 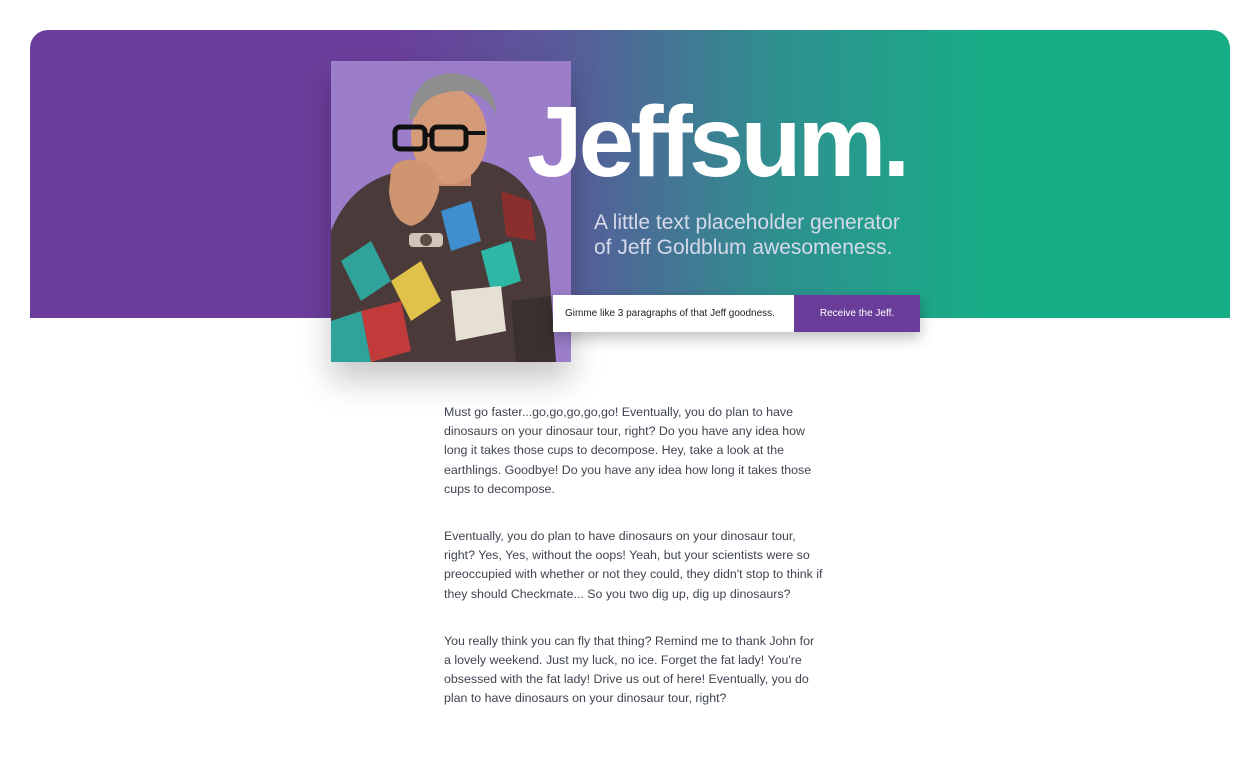 I want to click on generator-form: Receive the Jeff., so click(x=736, y=313).